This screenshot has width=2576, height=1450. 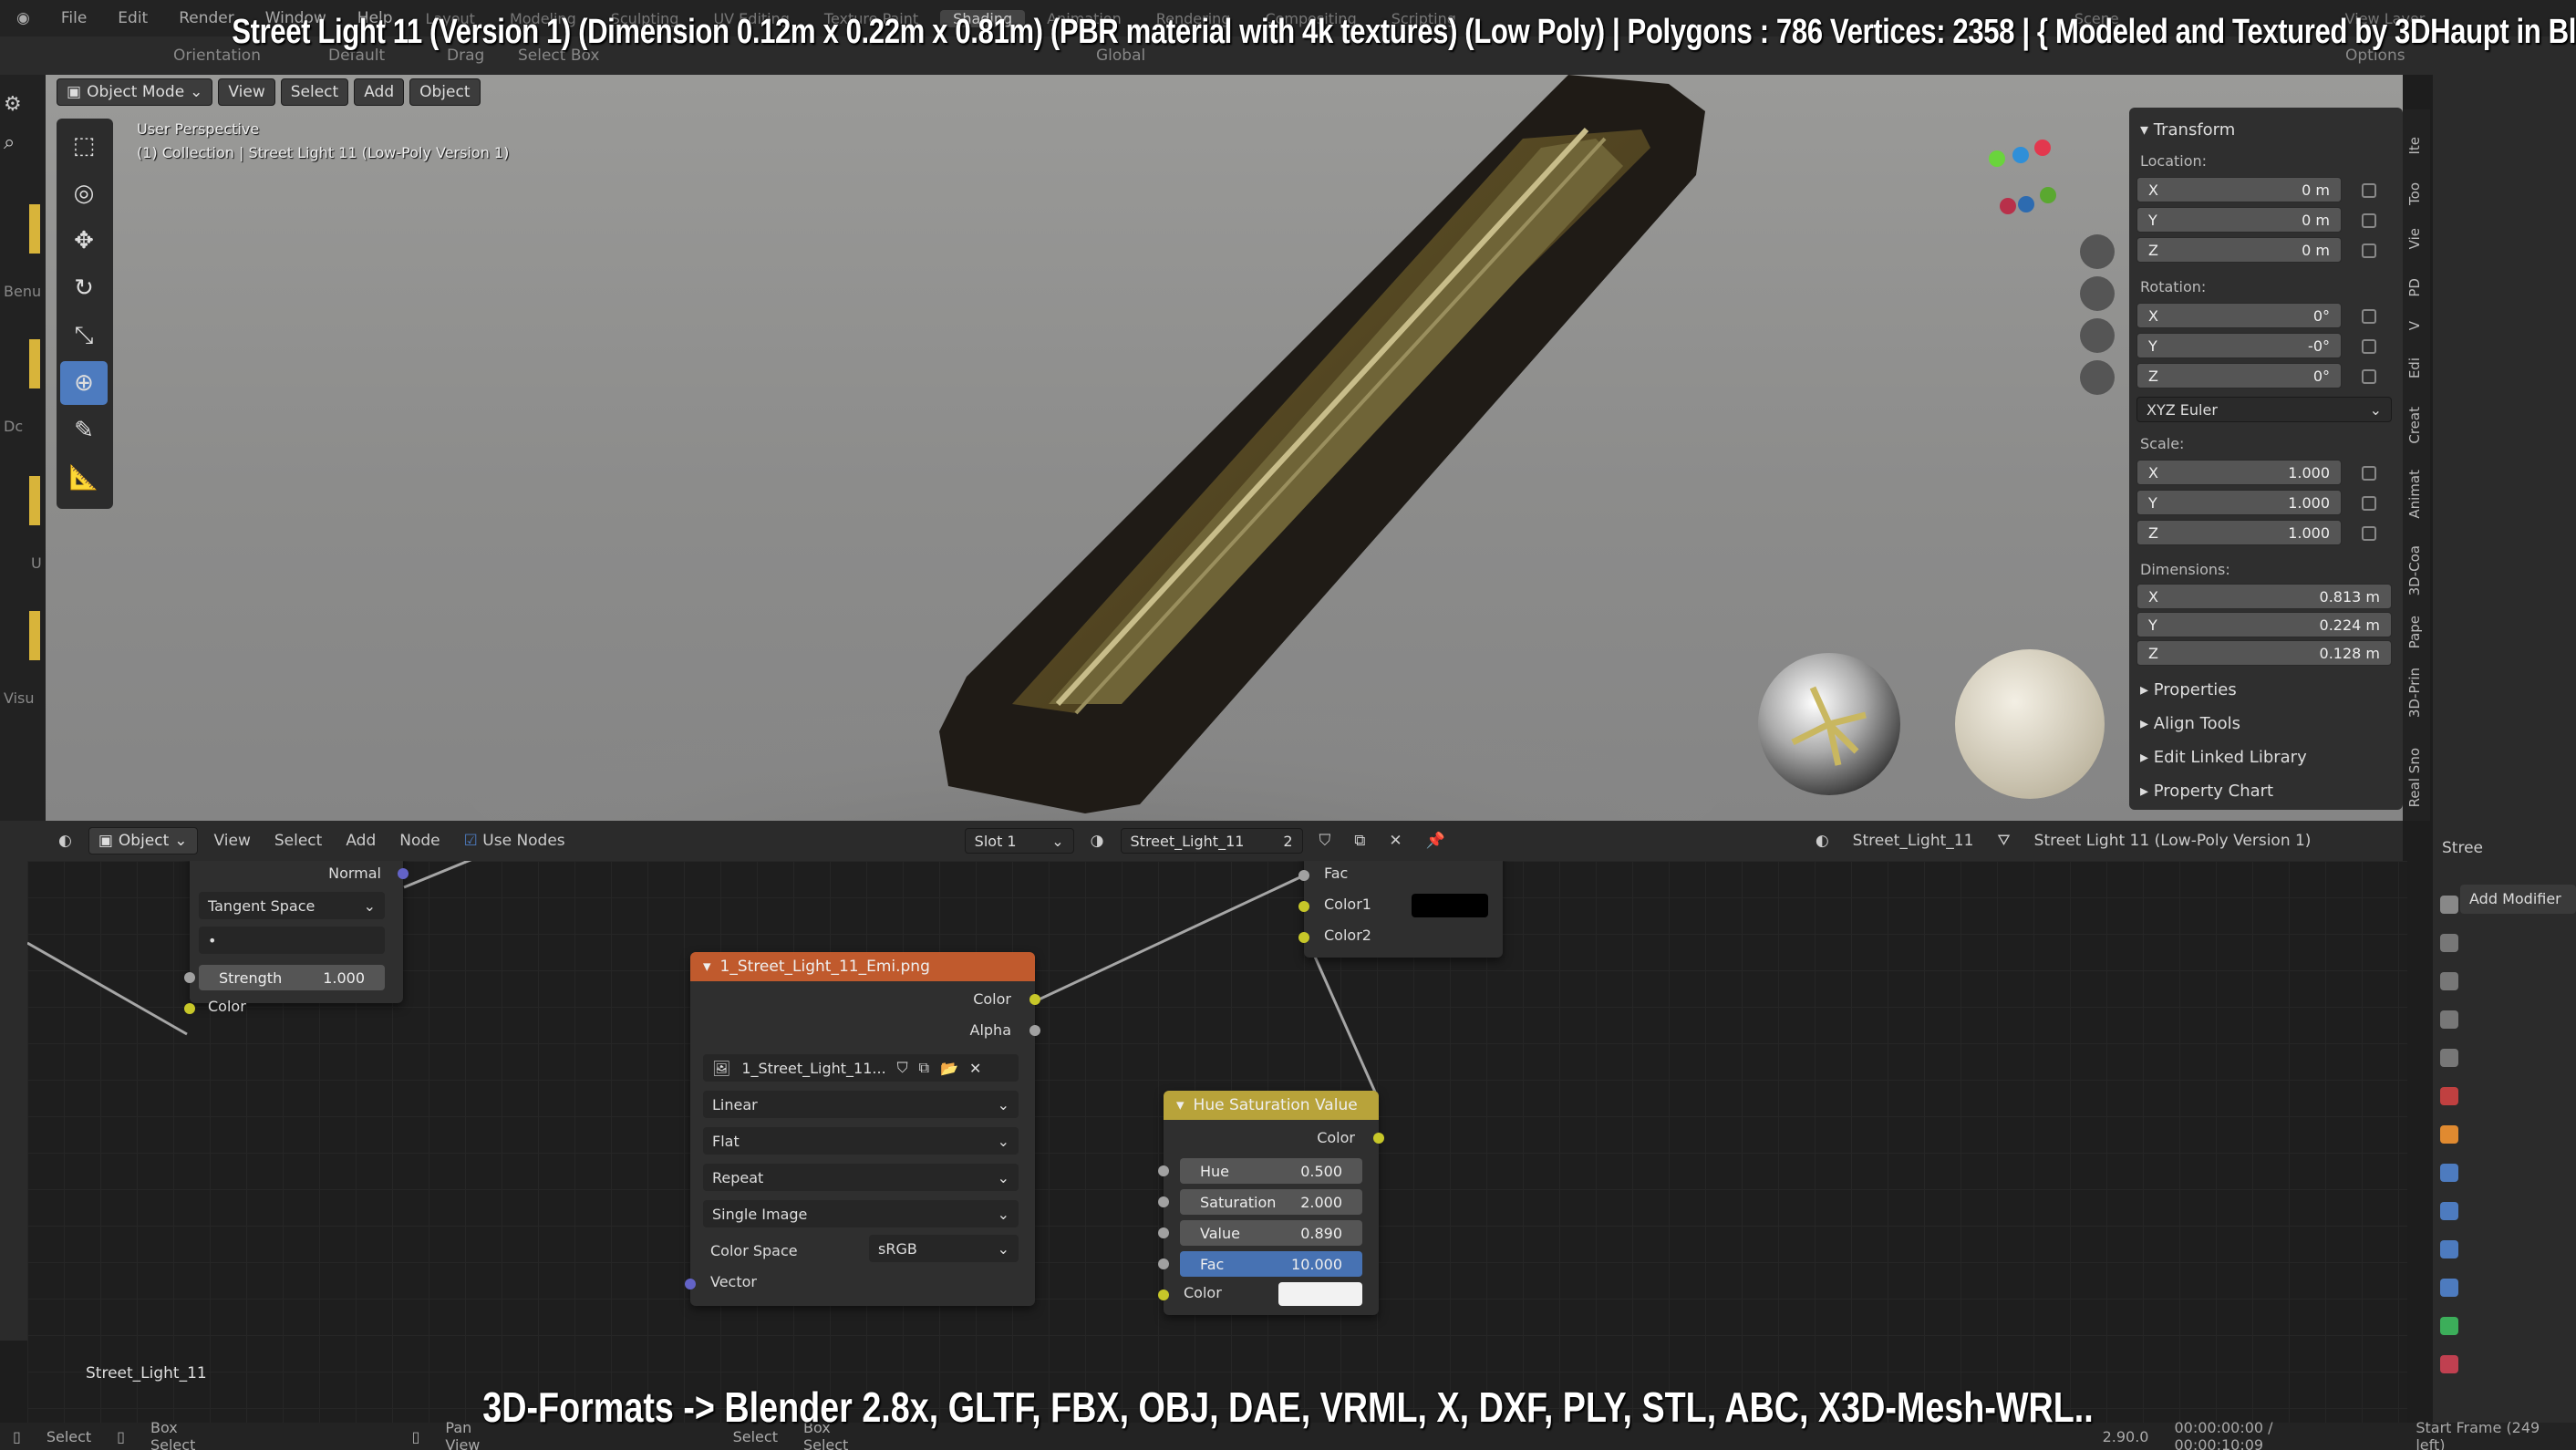 What do you see at coordinates (2026, 204) in the screenshot?
I see `gizmo-neg-z` at bounding box center [2026, 204].